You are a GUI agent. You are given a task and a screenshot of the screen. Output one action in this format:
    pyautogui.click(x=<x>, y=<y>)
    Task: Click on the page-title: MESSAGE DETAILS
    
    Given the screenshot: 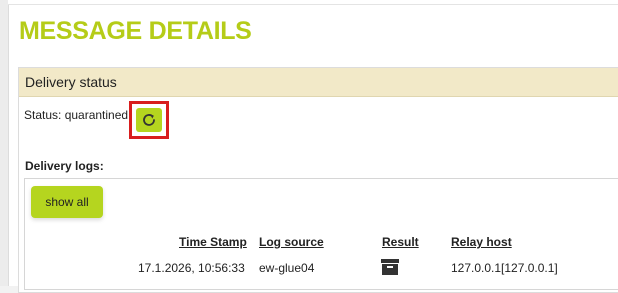 What is the action you would take?
    pyautogui.click(x=135, y=31)
    